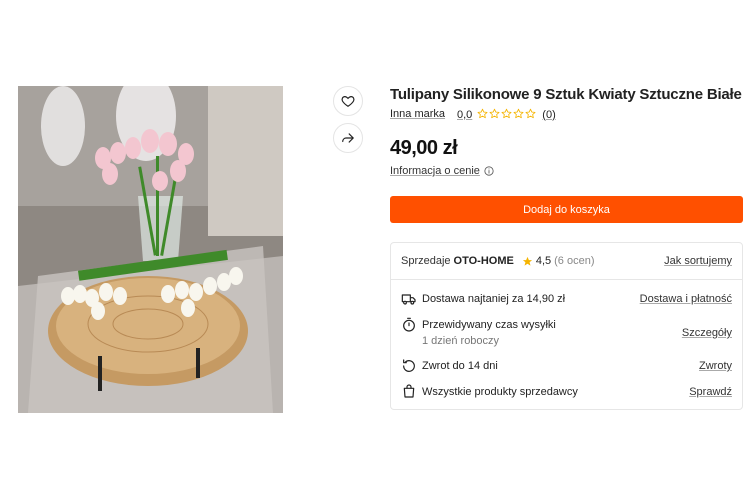  Describe the element at coordinates (489, 325) in the screenshot. I see `shipping-time-text: Przewidywany czas wysyłki` at that location.